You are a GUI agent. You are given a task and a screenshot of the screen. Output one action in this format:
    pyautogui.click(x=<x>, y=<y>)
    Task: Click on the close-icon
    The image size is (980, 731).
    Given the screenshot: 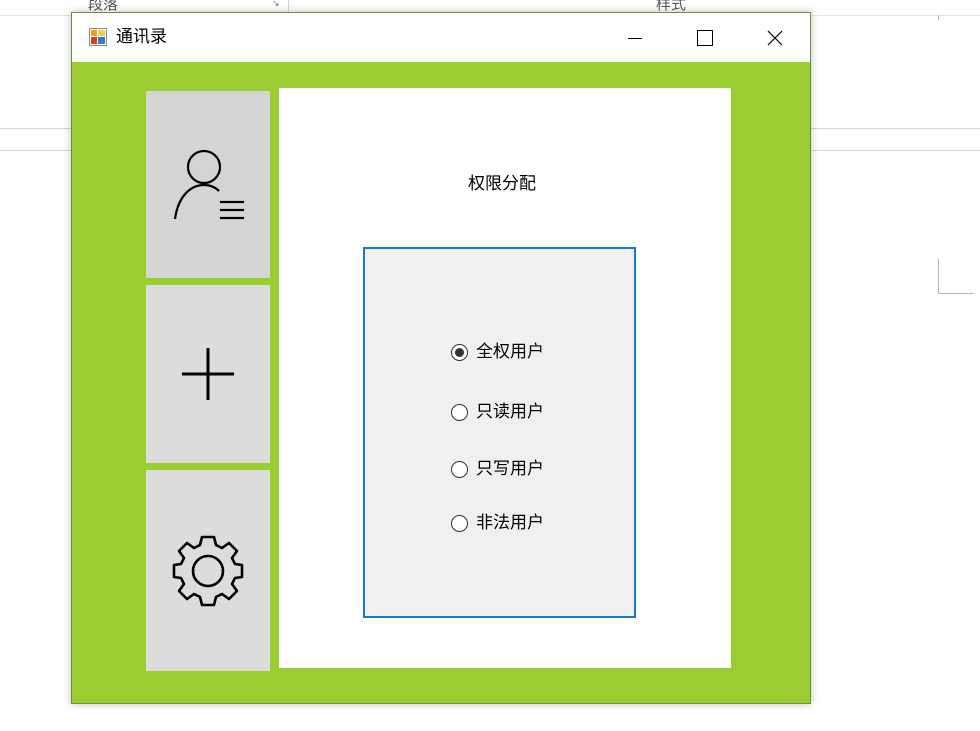 What is the action you would take?
    pyautogui.click(x=775, y=37)
    